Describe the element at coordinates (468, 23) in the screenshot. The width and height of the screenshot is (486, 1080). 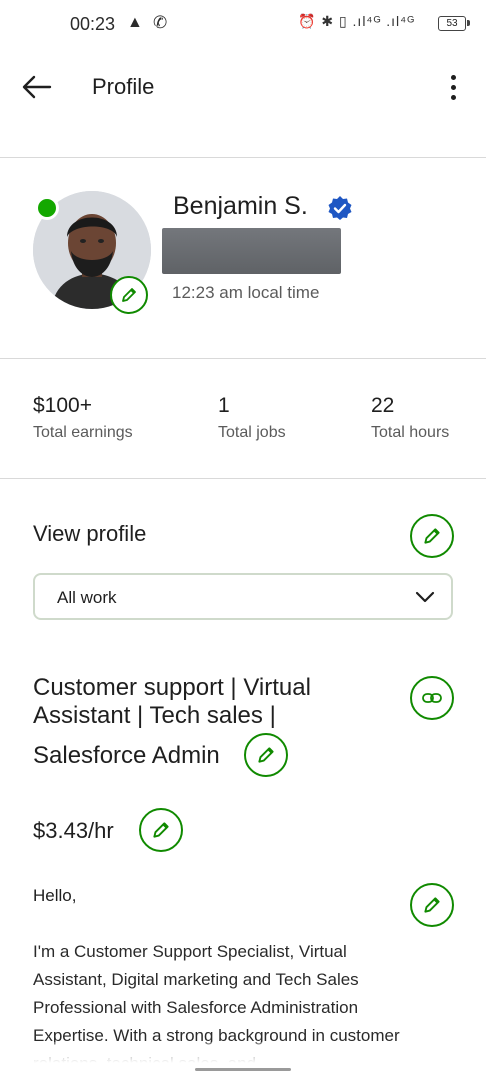
I see `battery-tip` at that location.